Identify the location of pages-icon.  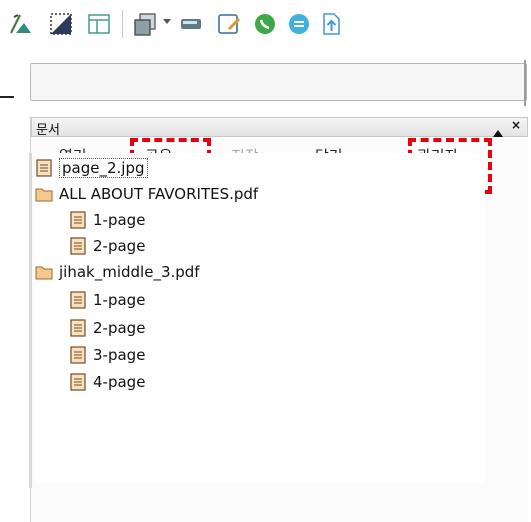
(145, 24).